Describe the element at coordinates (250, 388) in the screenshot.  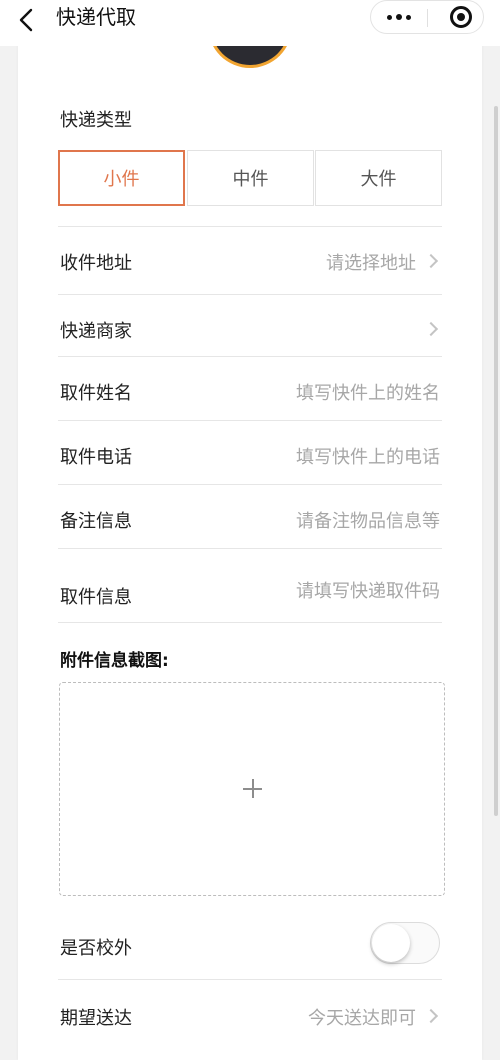
I see `name-row: 取件姓名 填写快件上的姓名` at that location.